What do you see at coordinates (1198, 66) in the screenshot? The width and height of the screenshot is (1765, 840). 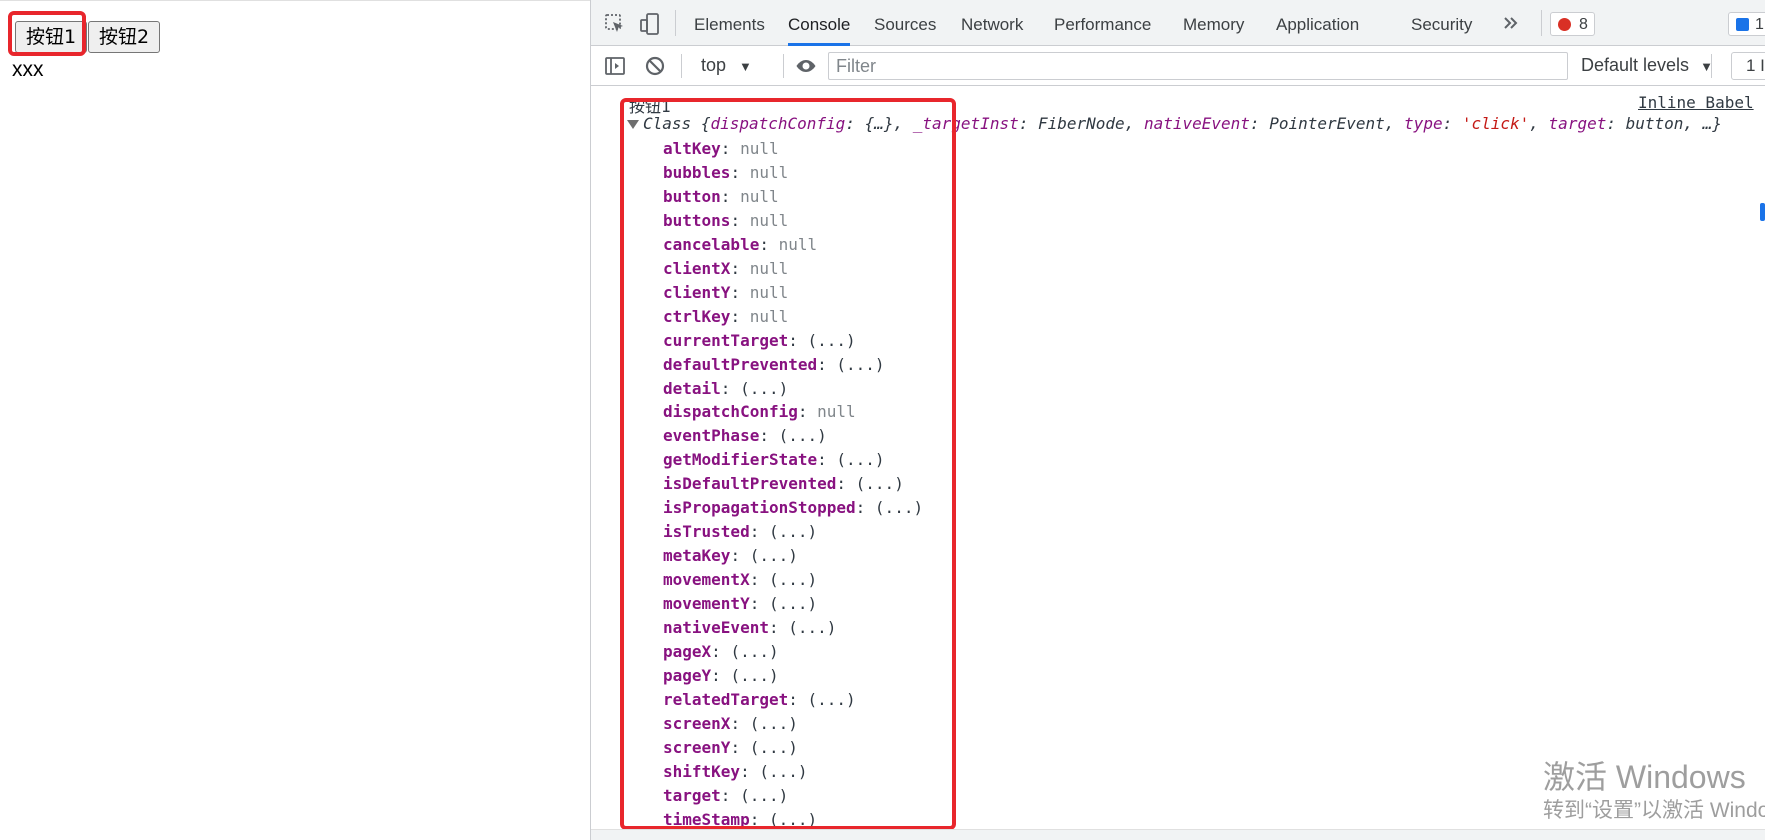 I see `filter-input` at bounding box center [1198, 66].